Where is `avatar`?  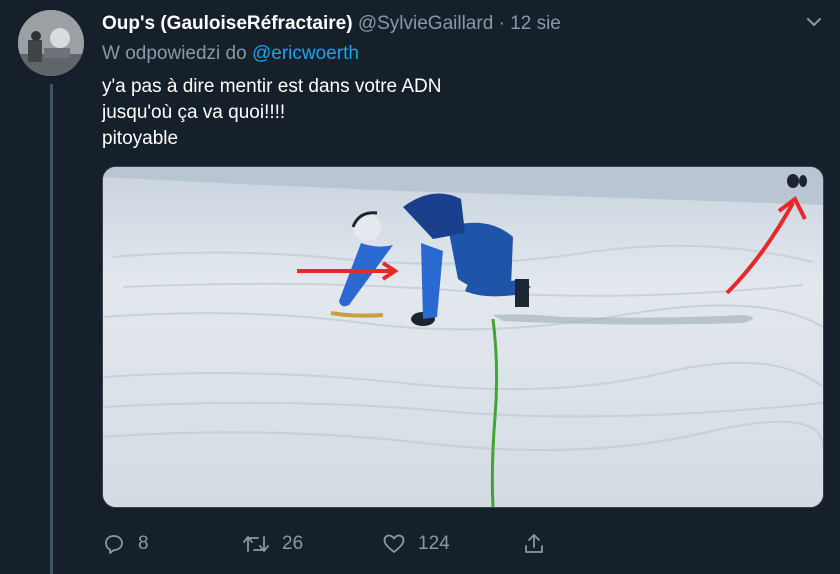 avatar is located at coordinates (51, 43).